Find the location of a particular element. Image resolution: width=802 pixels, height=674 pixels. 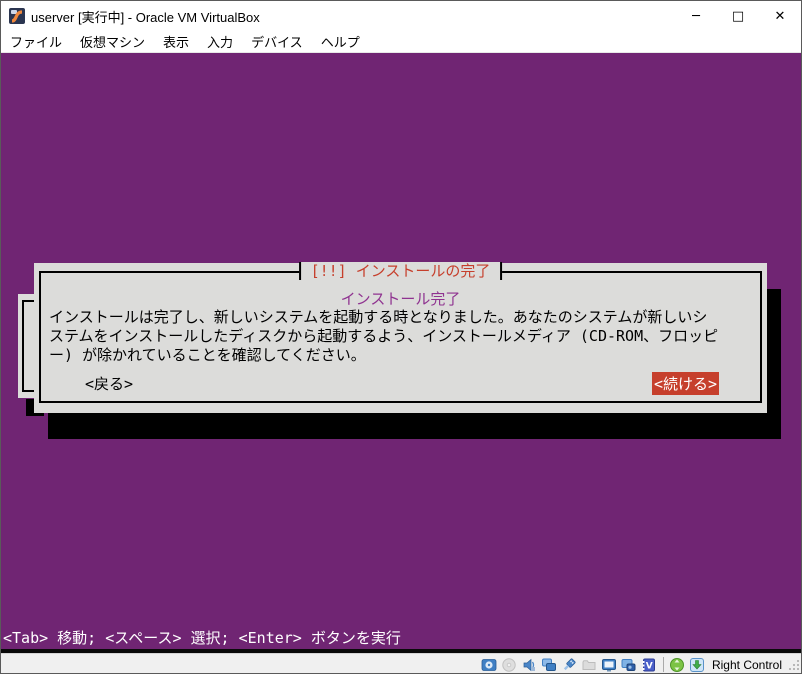

dialog-title: [!!] インストールの完了 is located at coordinates (400, 271).